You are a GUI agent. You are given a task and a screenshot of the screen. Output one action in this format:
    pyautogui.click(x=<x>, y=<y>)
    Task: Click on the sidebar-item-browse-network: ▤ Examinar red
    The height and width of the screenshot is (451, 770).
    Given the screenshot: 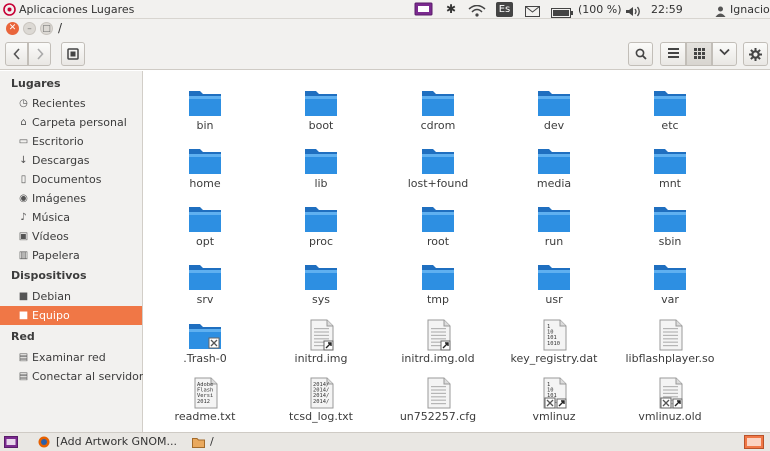 What is the action you would take?
    pyautogui.click(x=71, y=357)
    